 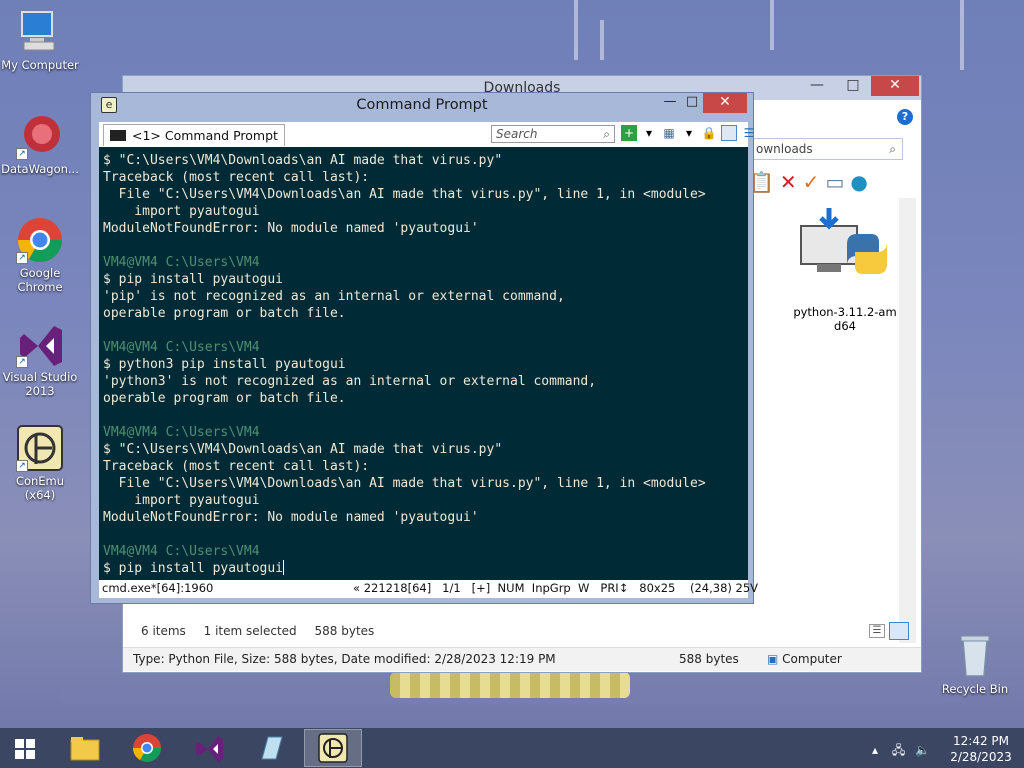 I want to click on taskbar-chrome-button, so click(x=147, y=748).